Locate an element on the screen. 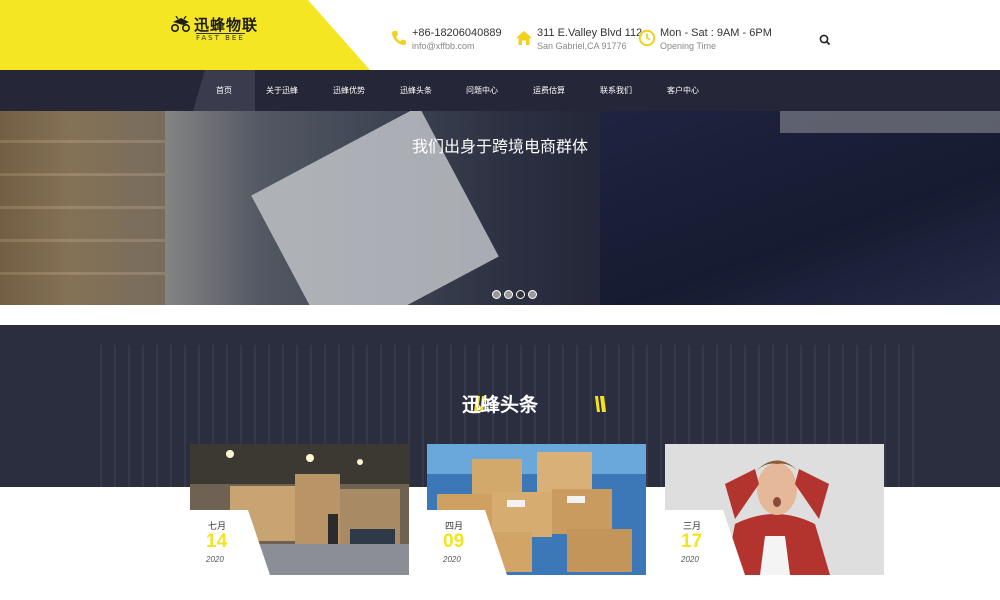 This screenshot has height=600, width=1000. address-line2: San Gabriel,CA 91776 is located at coordinates (582, 46).